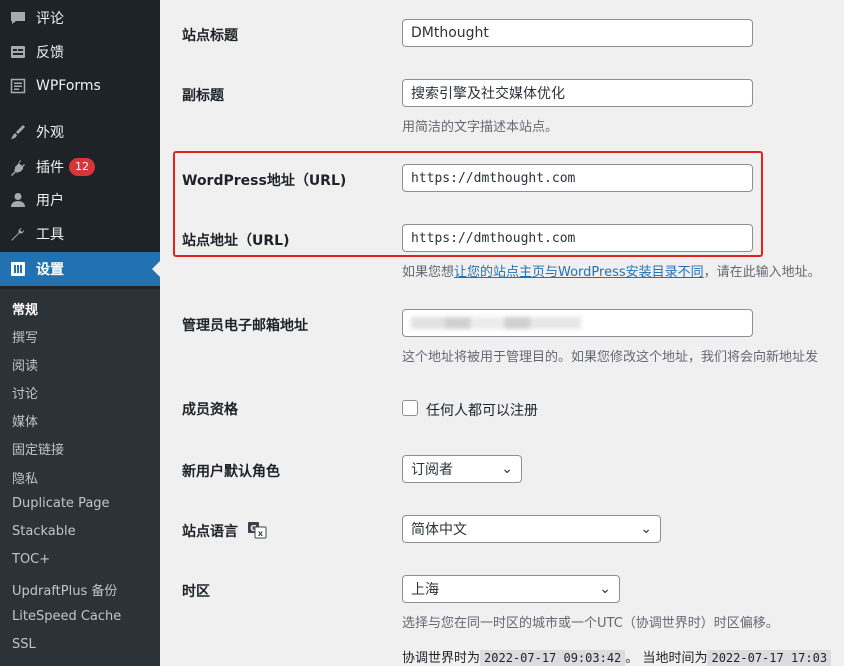 The height and width of the screenshot is (666, 844). I want to click on settings-icon, so click(18, 269).